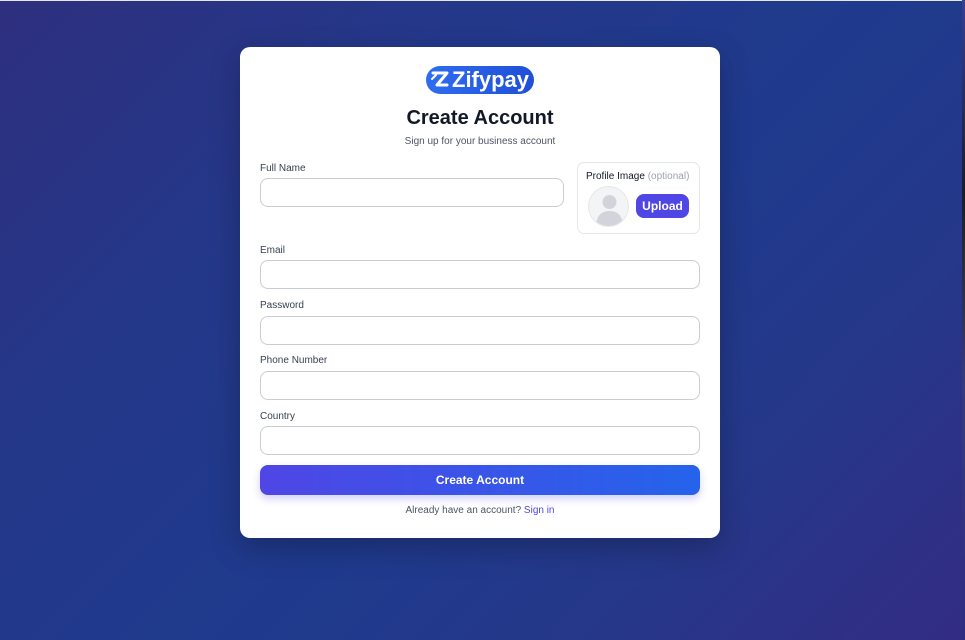  What do you see at coordinates (668, 176) in the screenshot?
I see `profile-image-optional: (optional)` at bounding box center [668, 176].